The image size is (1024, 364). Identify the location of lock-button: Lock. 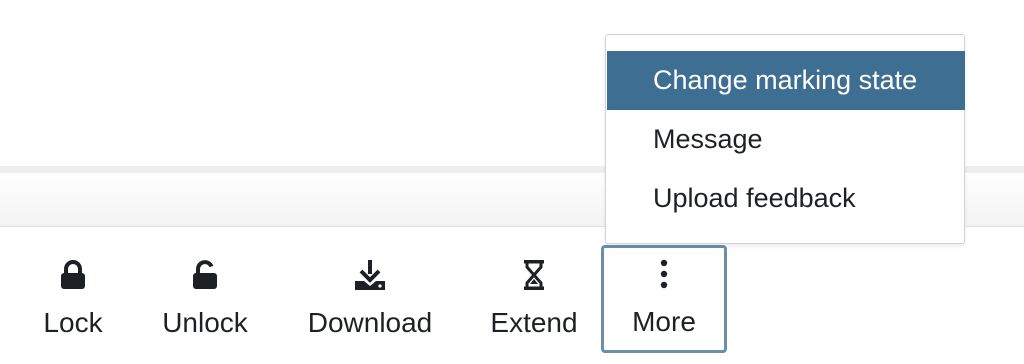
(73, 300).